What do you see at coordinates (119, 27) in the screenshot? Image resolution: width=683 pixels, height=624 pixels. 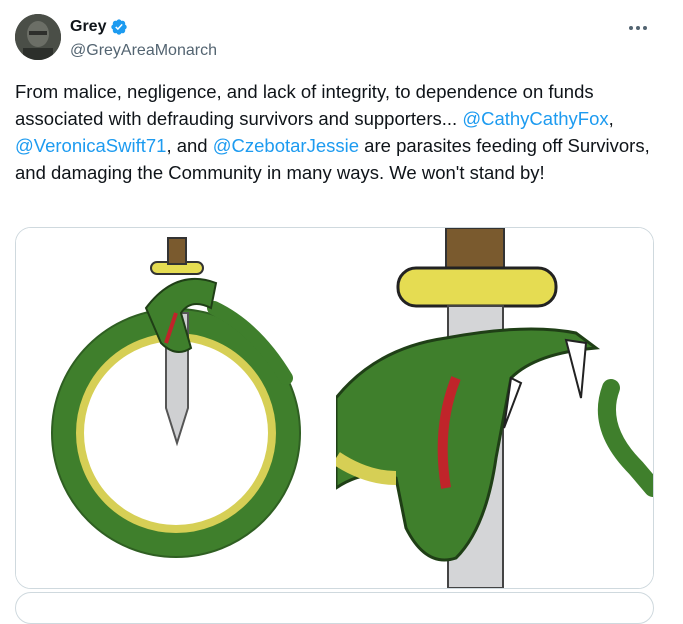 I see `verified-badge-icon` at bounding box center [119, 27].